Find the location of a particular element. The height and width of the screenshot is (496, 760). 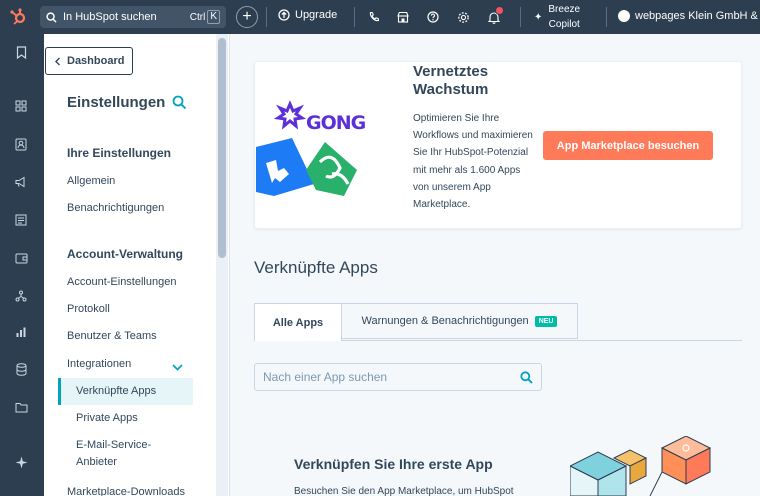

sidebar-item-notifications: Benachrichtigungen is located at coordinates (115, 208).